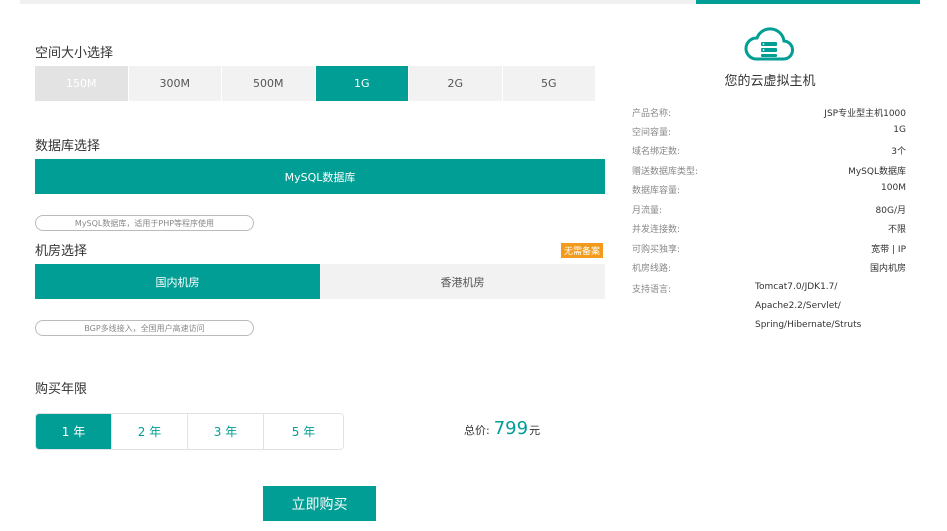 The width and height of the screenshot is (947, 531). What do you see at coordinates (175, 83) in the screenshot?
I see `space-option-300m: 300M` at bounding box center [175, 83].